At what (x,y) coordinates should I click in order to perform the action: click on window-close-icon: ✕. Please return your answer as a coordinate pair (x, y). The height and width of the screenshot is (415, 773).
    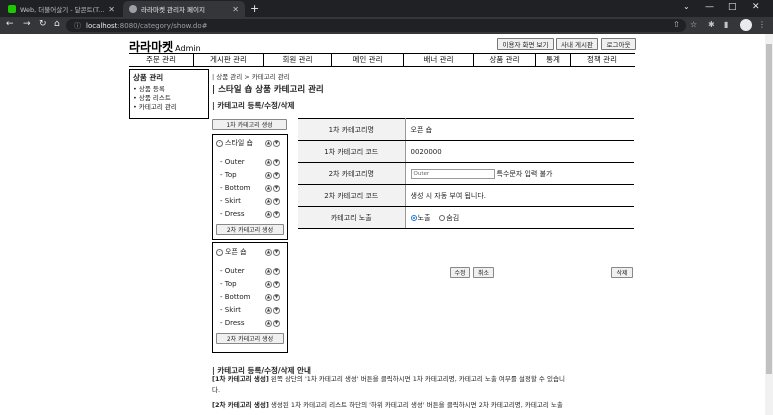
    Looking at the image, I should click on (756, 7).